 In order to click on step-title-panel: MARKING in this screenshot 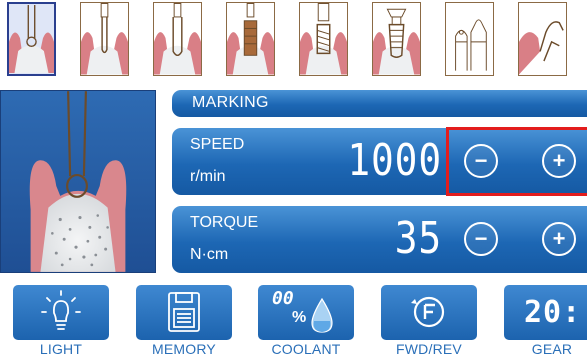, I will do `click(379, 103)`.